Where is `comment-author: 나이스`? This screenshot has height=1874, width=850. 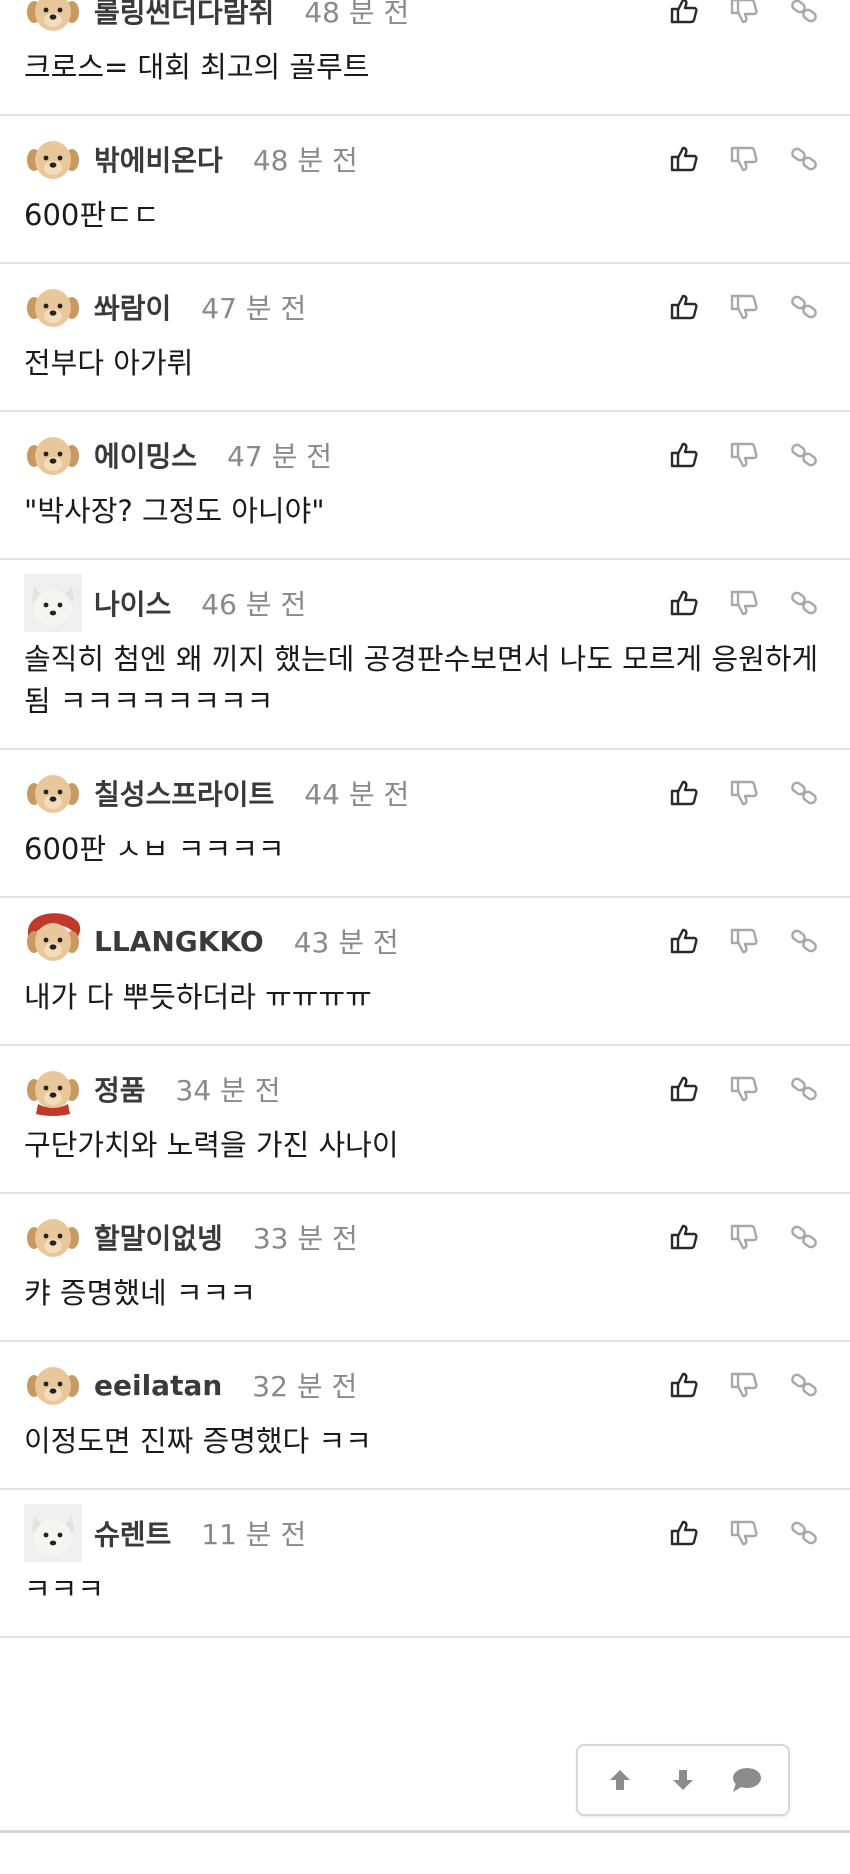 comment-author: 나이스 is located at coordinates (132, 603).